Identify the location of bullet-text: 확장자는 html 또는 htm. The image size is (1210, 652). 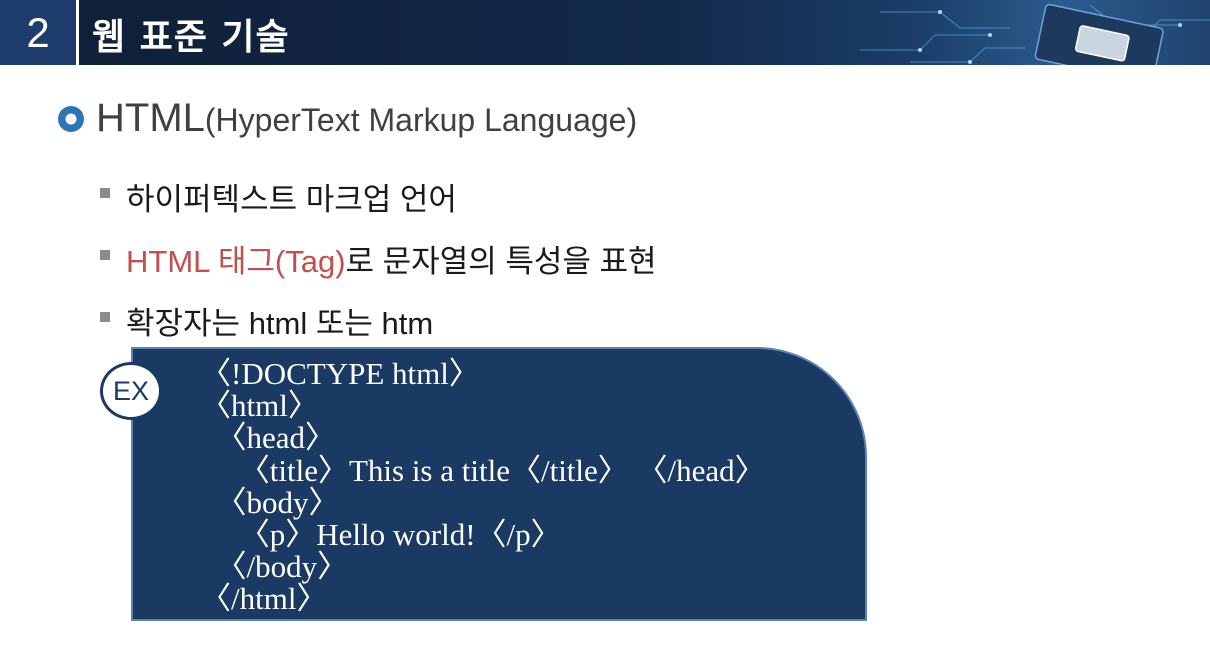
(280, 323).